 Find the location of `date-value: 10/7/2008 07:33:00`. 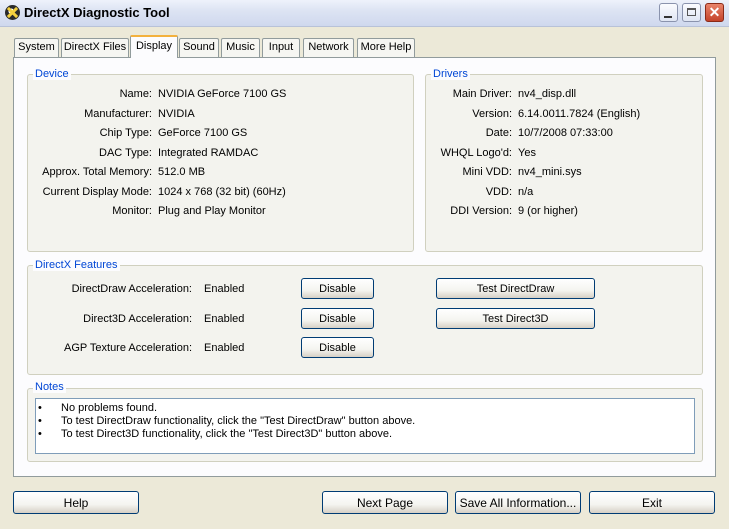

date-value: 10/7/2008 07:33:00 is located at coordinates (565, 133).